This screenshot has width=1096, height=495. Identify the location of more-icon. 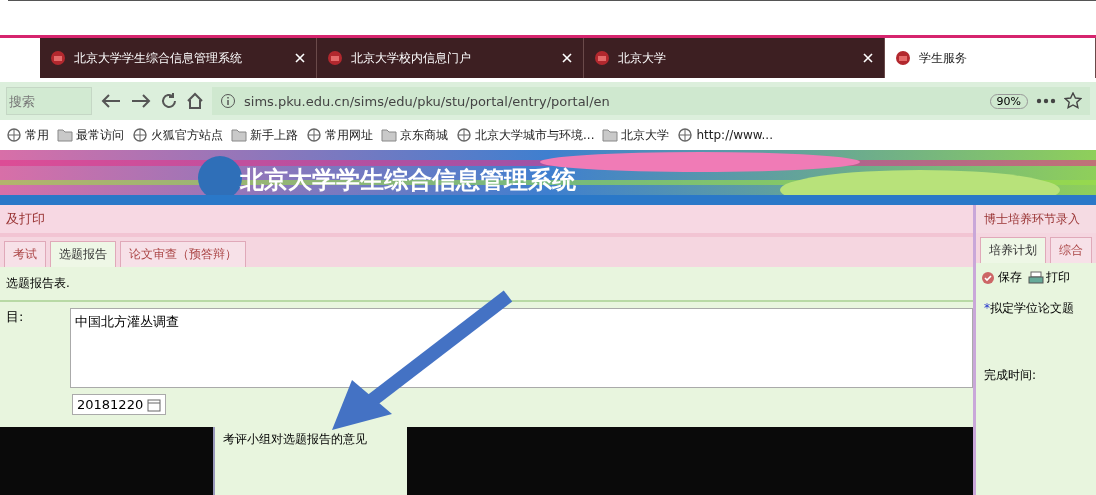
(1046, 101).